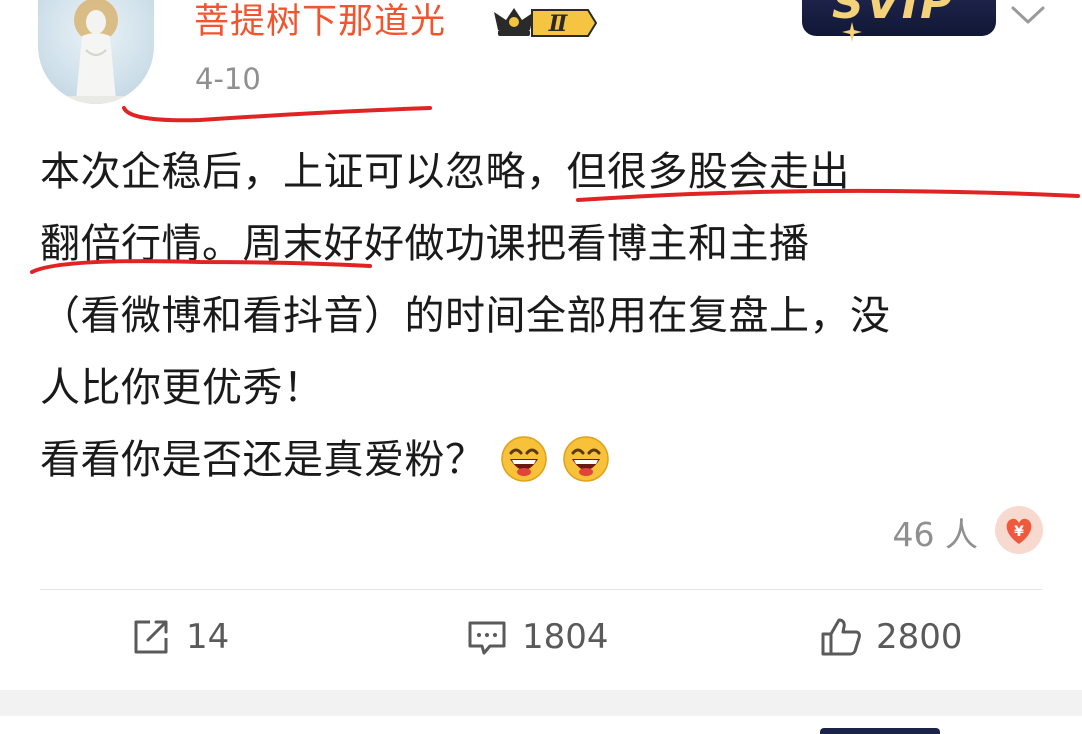  What do you see at coordinates (228, 79) in the screenshot?
I see `post-date: 4-10` at bounding box center [228, 79].